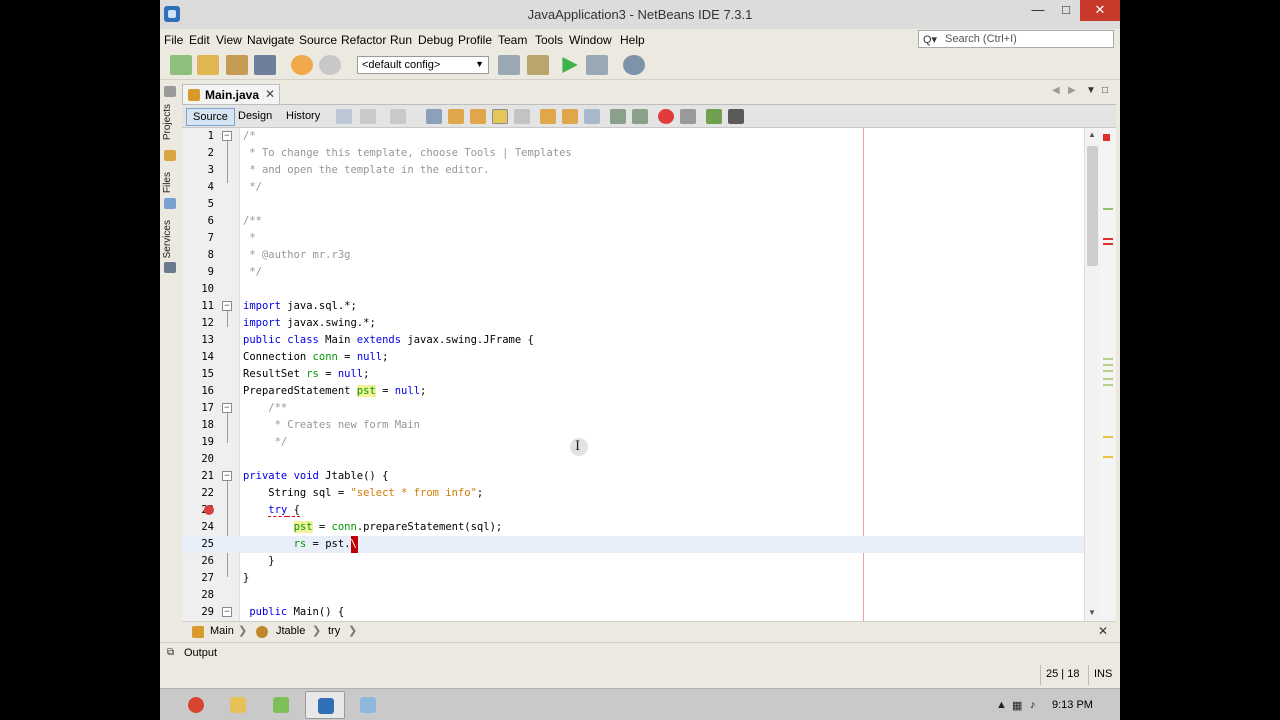  What do you see at coordinates (1092, 612) in the screenshot?
I see `scroll-down-icon: ▼` at bounding box center [1092, 612].